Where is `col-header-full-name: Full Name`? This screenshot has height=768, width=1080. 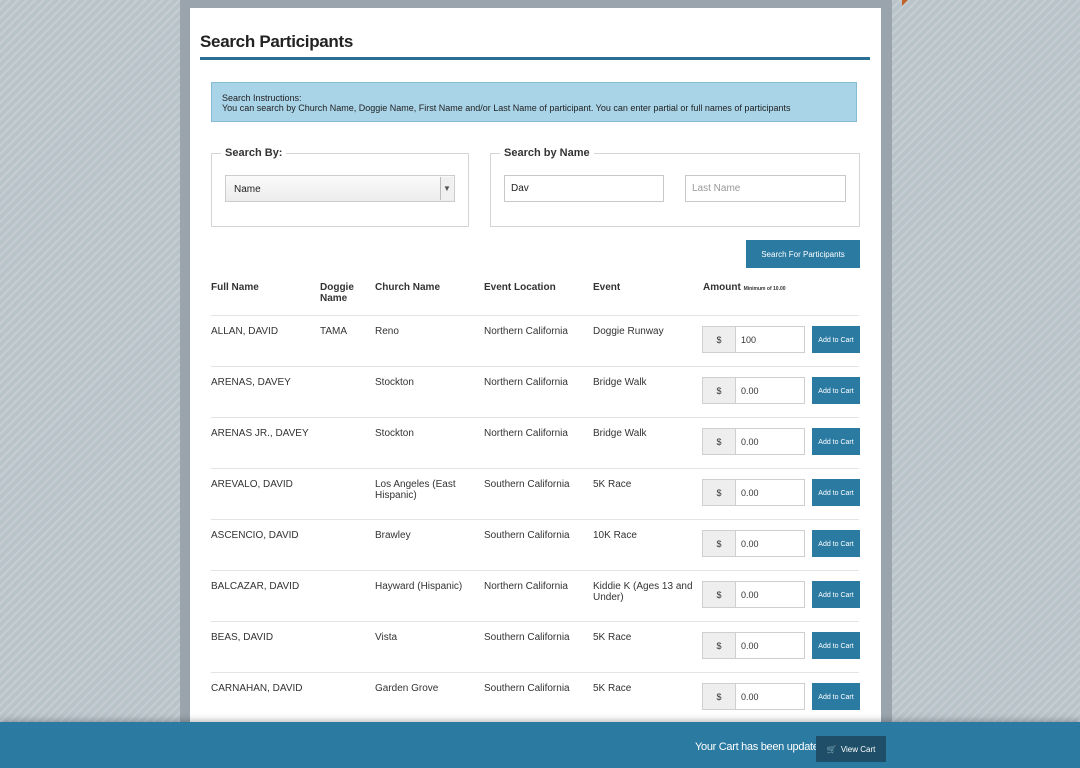 col-header-full-name: Full Name is located at coordinates (235, 287).